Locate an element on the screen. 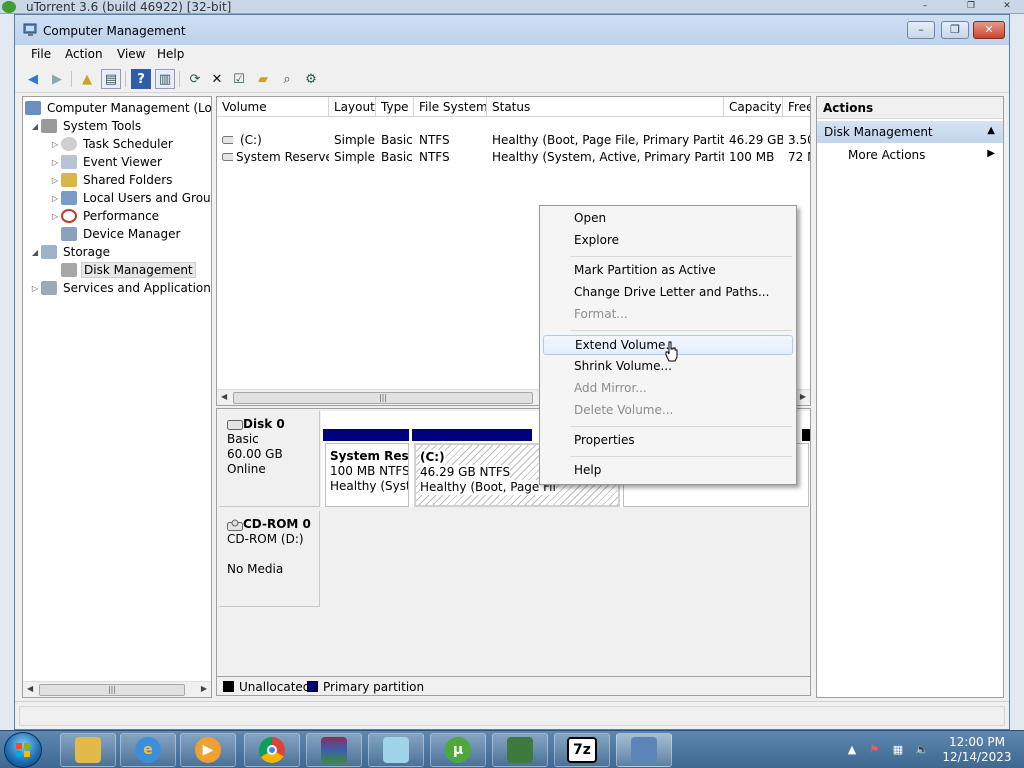 This screenshot has width=1024, height=768. actions-section-disk-management: Disk Management ▲ is located at coordinates (910, 132).